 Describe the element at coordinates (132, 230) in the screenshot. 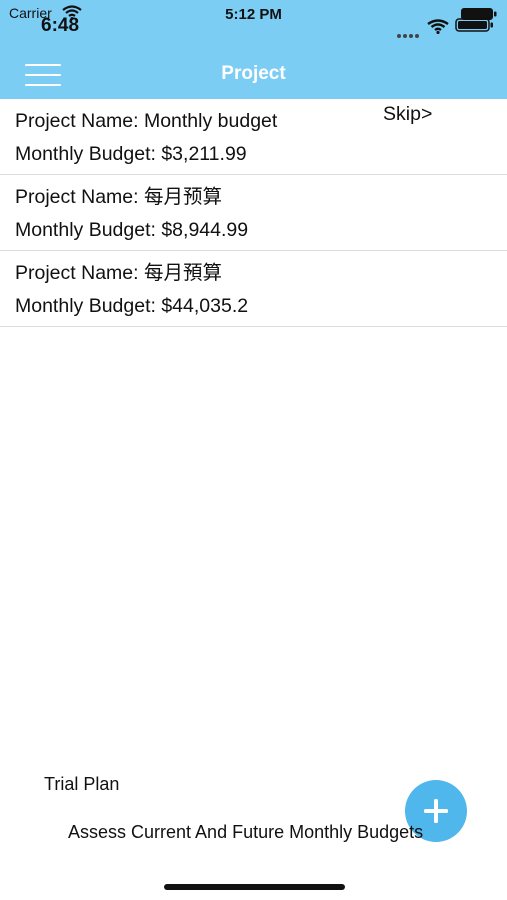

I see `project-budget: Monthly Budget: $8,944.99` at that location.